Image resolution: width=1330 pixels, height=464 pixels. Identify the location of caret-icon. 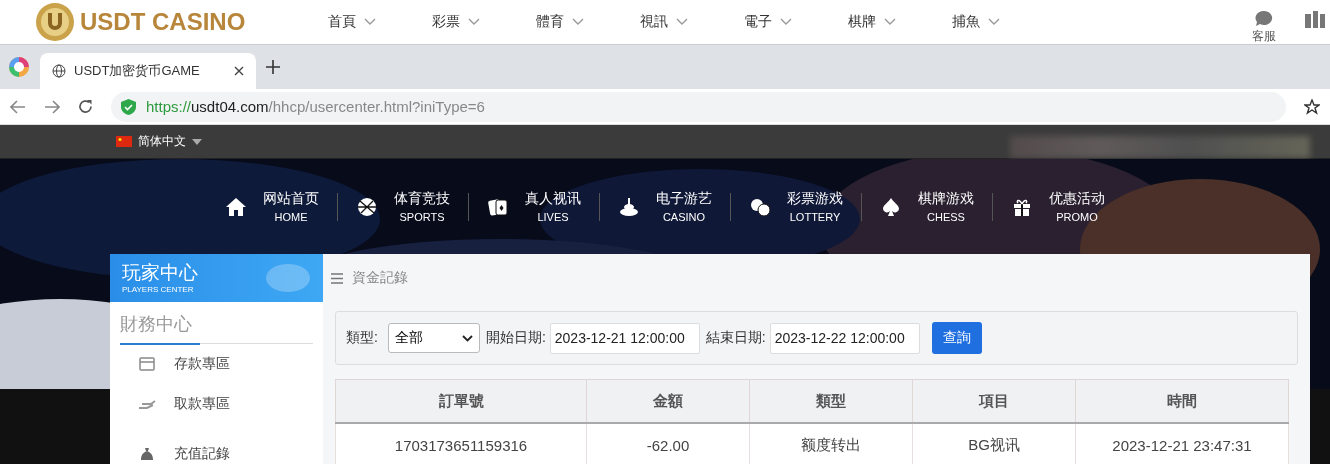
(197, 141).